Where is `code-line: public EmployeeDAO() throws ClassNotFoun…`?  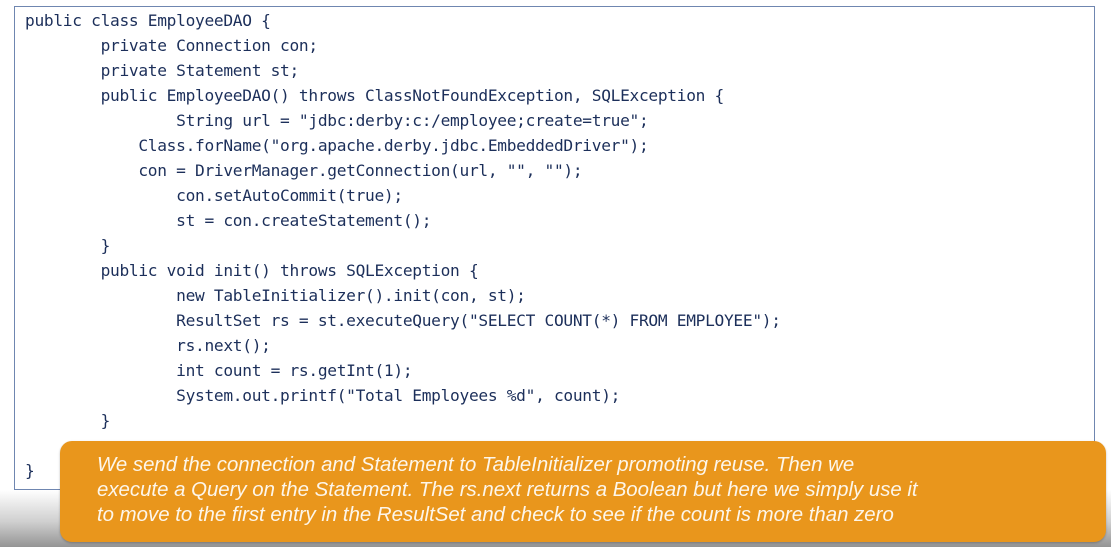
code-line: public EmployeeDAO() throws ClassNotFoun… is located at coordinates (375, 95).